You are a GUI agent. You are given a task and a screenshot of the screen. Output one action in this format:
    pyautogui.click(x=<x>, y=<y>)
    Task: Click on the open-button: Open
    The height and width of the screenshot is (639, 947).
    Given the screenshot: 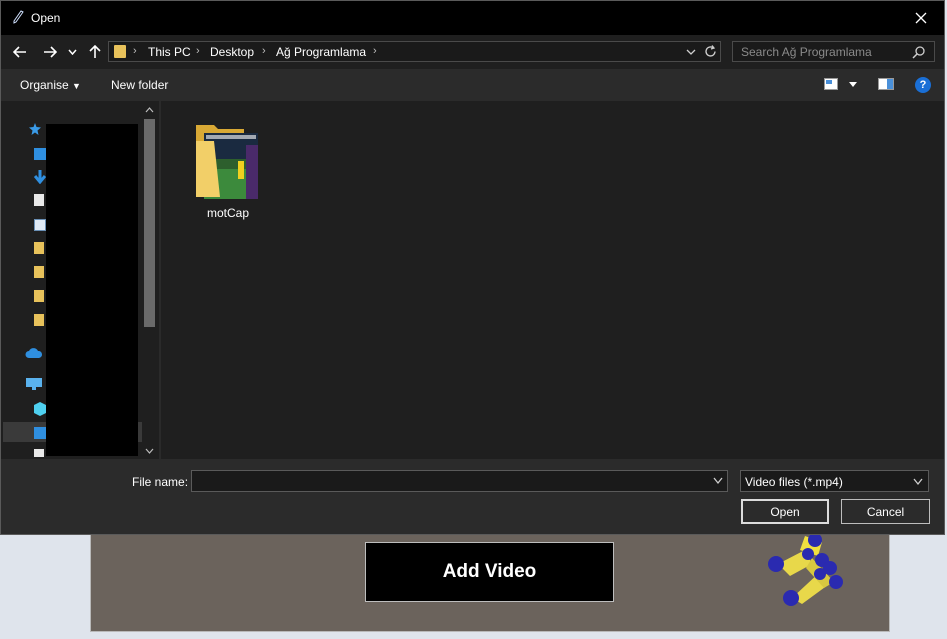 What is the action you would take?
    pyautogui.click(x=785, y=511)
    